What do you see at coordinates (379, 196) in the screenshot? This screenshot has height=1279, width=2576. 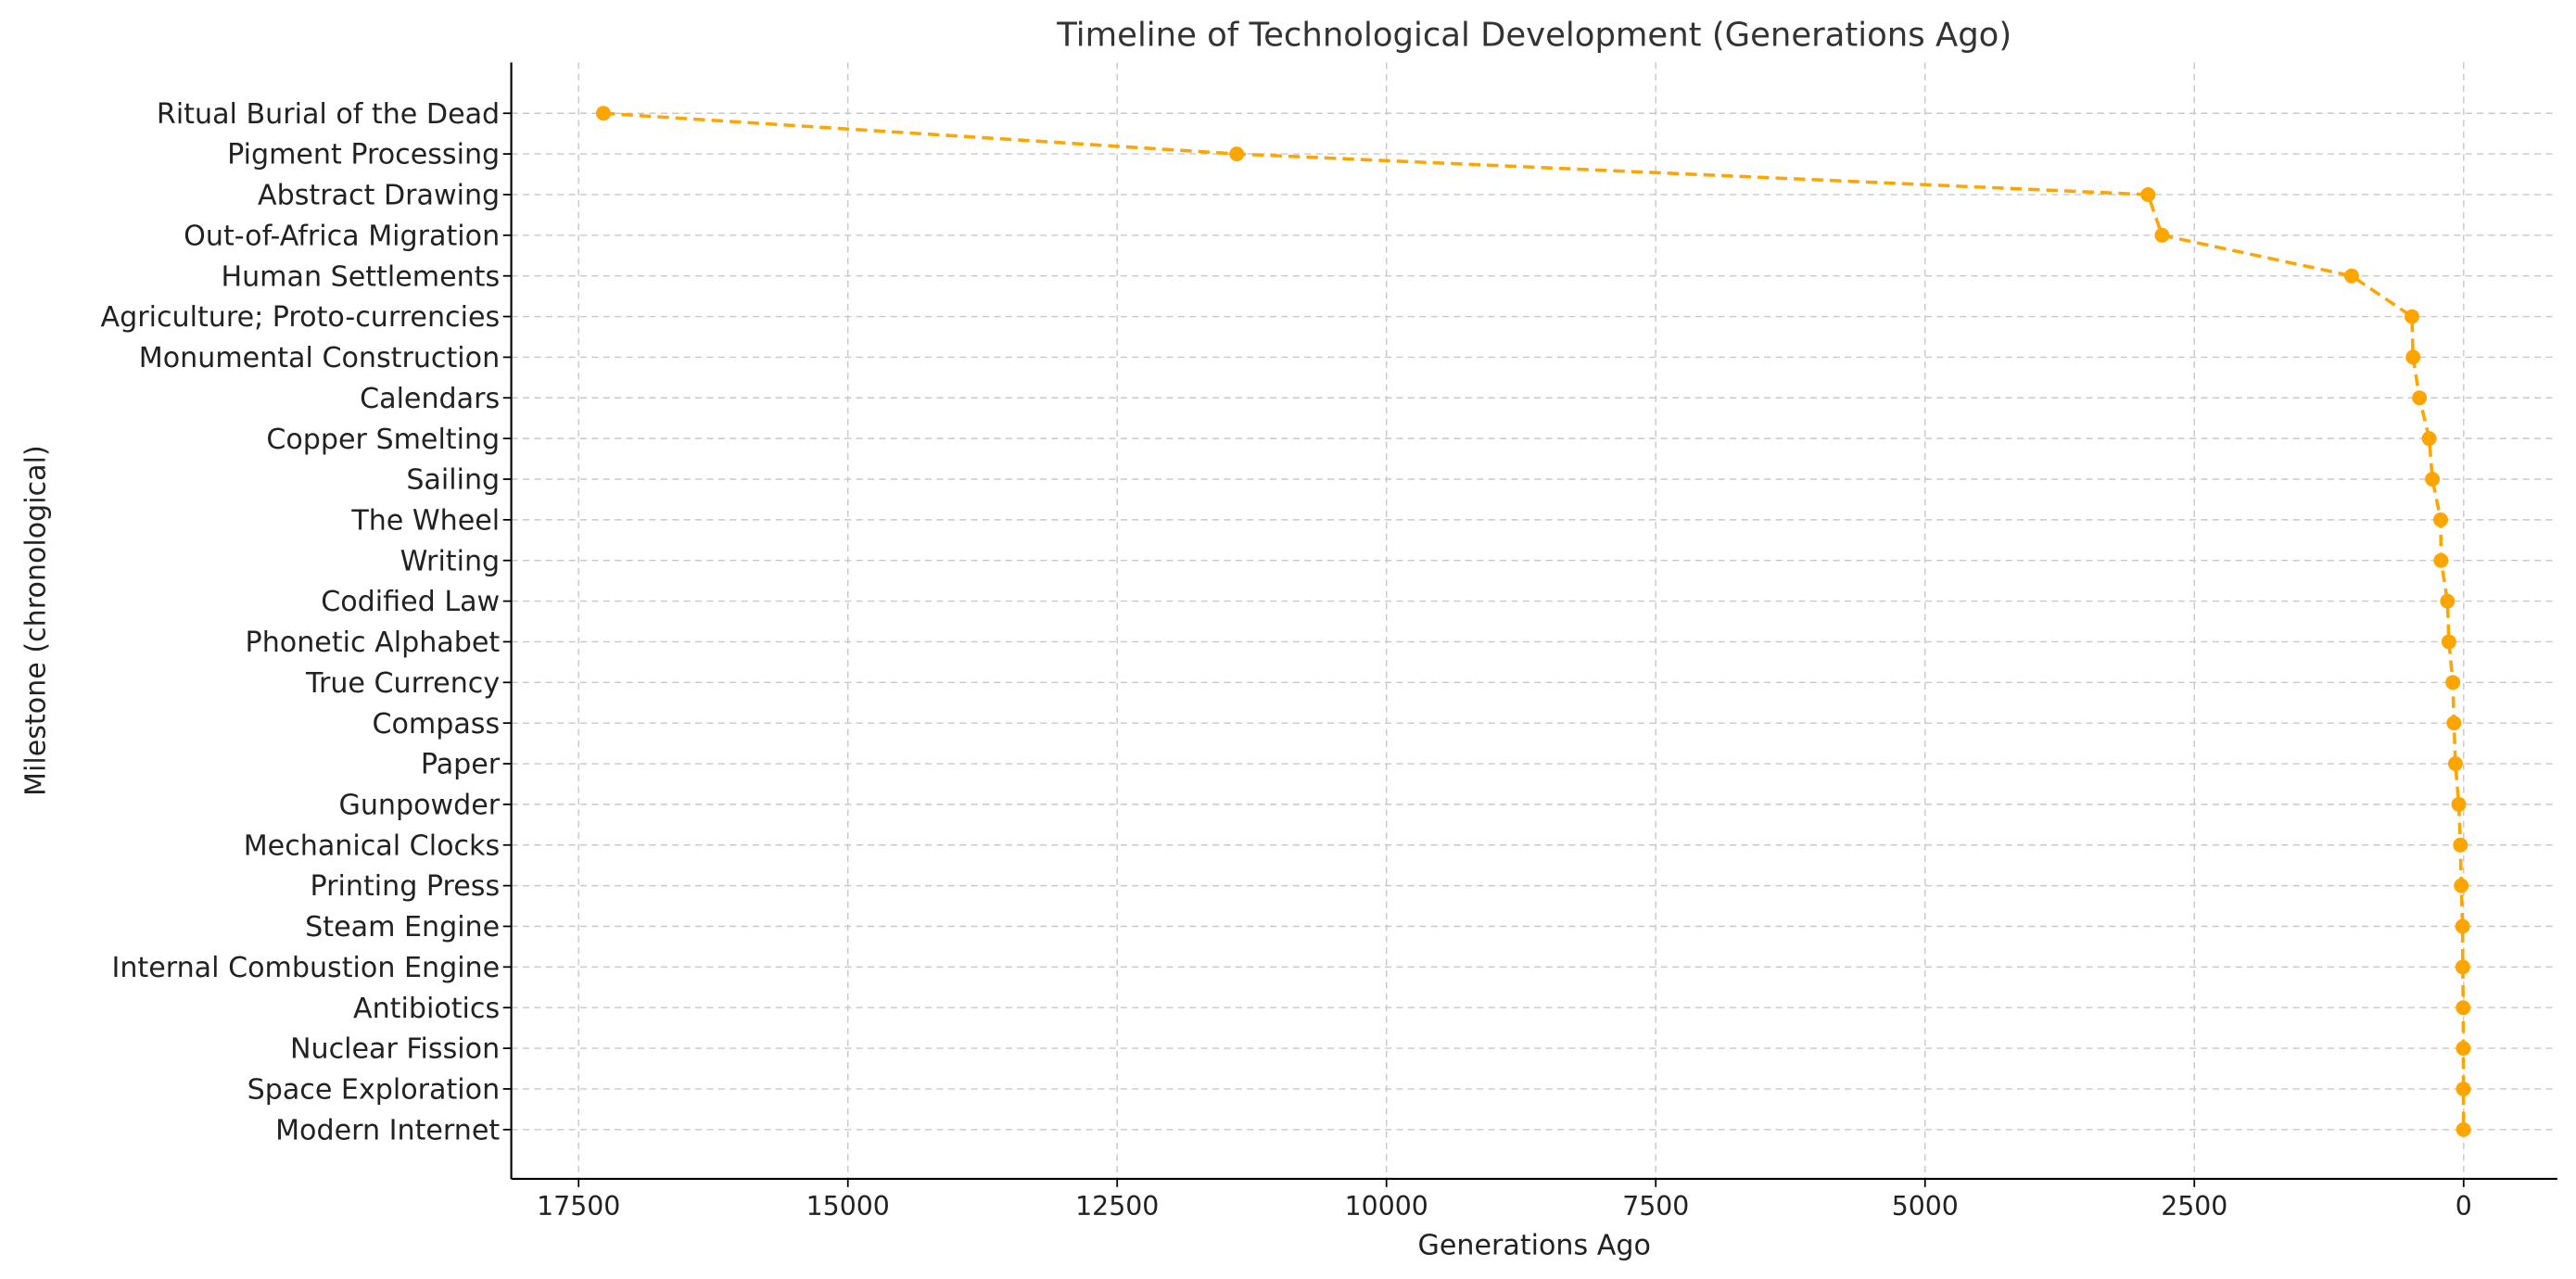 I see `y-tick-label: Abstract Drawing` at bounding box center [379, 196].